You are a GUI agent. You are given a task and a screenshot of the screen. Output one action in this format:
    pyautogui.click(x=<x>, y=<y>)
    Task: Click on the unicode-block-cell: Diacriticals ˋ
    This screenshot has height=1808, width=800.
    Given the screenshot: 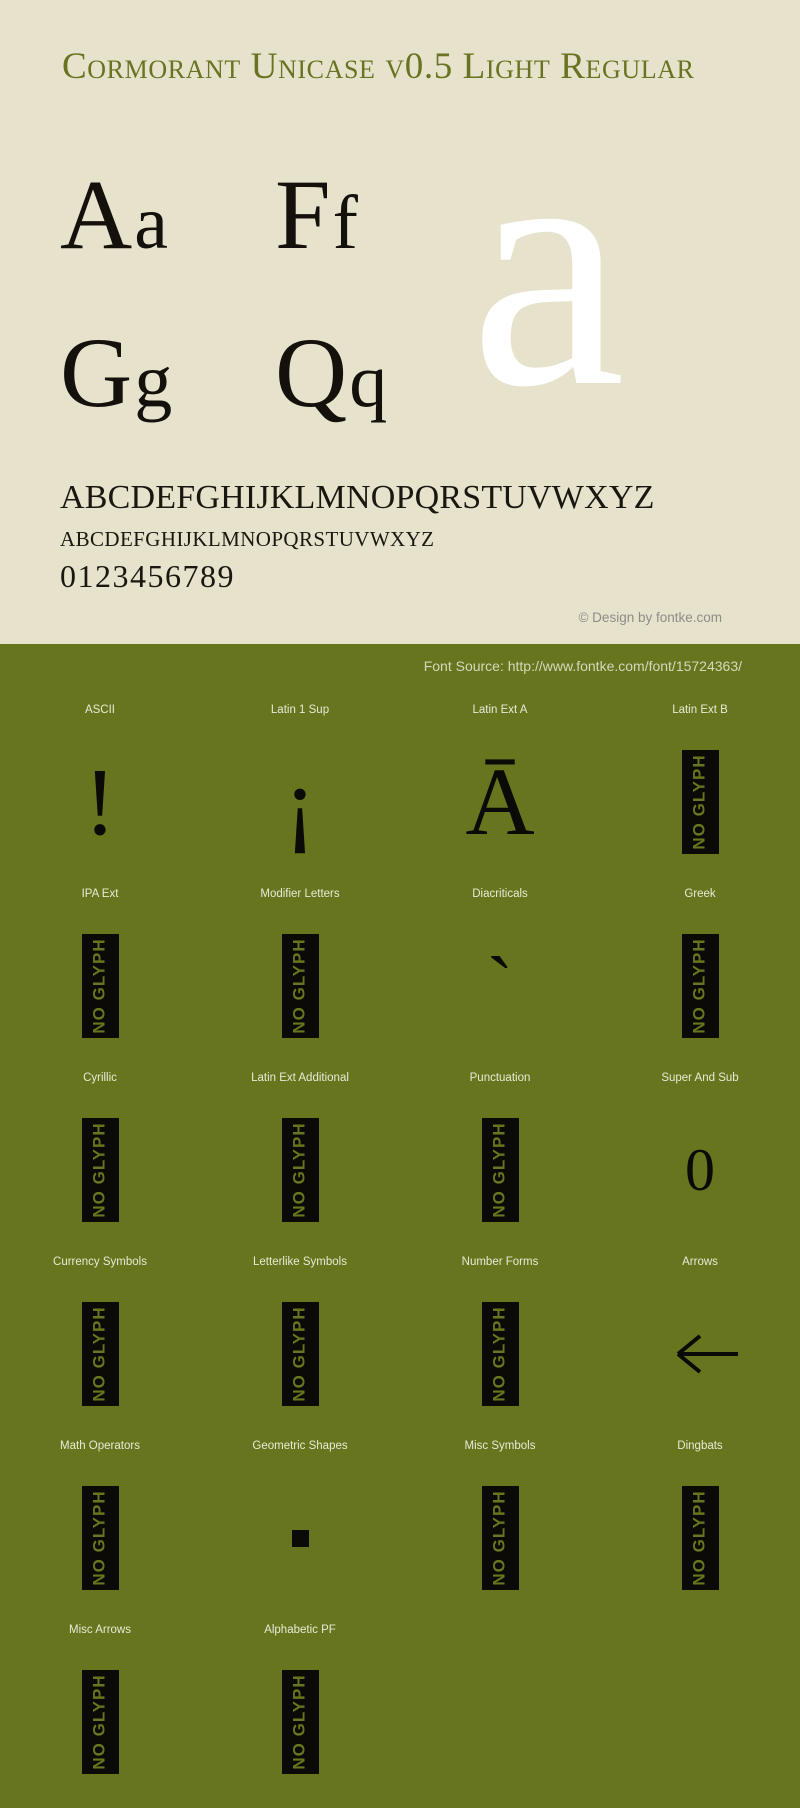 What is the action you would take?
    pyautogui.click(x=500, y=976)
    